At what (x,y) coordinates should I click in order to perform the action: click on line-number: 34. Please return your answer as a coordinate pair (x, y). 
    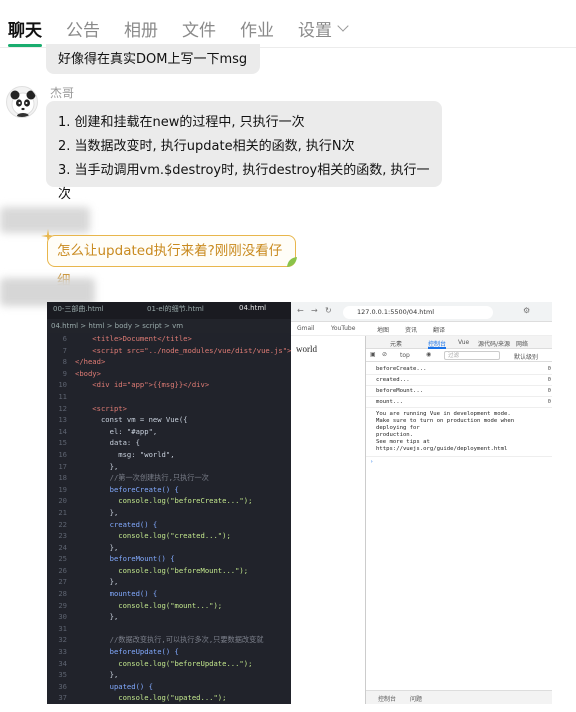
    Looking at the image, I should click on (62, 663).